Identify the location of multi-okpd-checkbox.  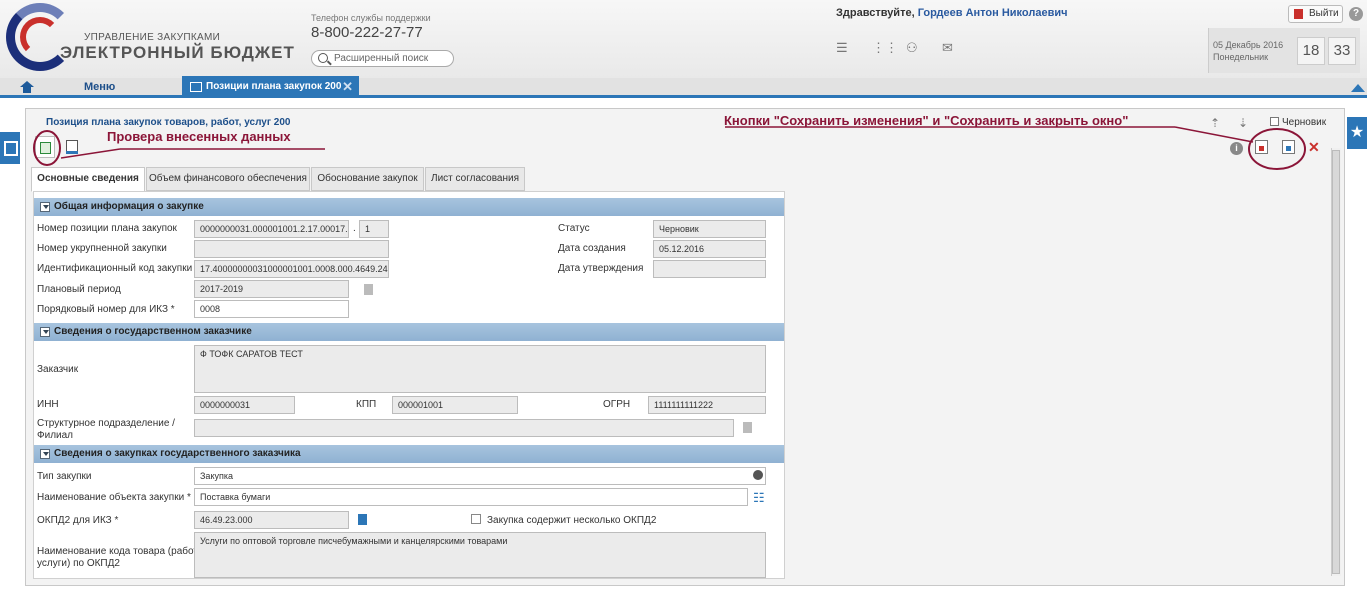
(476, 519).